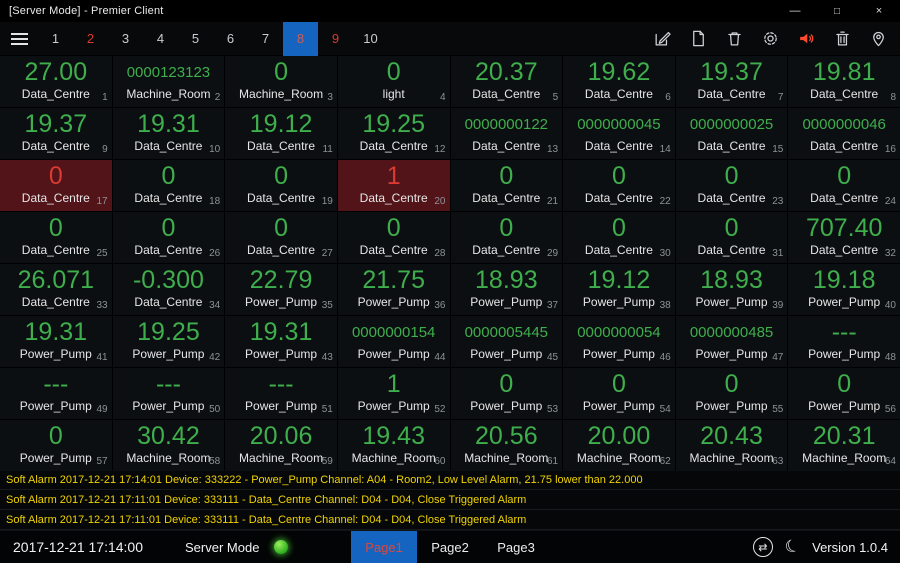 This screenshot has height=563, width=900. I want to click on tile: 22.79 Power_Pump 35, so click(281, 289).